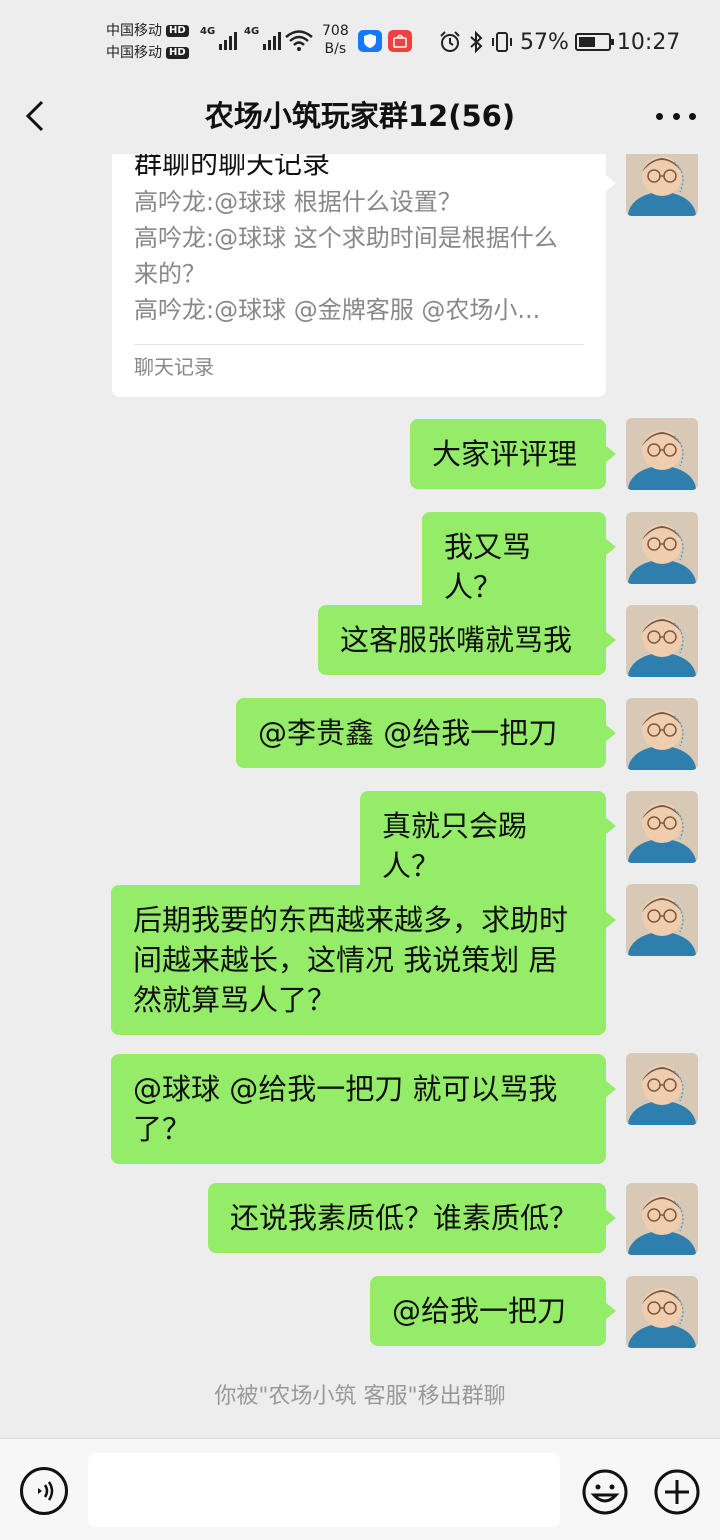 Image resolution: width=720 pixels, height=1540 pixels. Describe the element at coordinates (450, 41) in the screenshot. I see `alarm-icon` at that location.